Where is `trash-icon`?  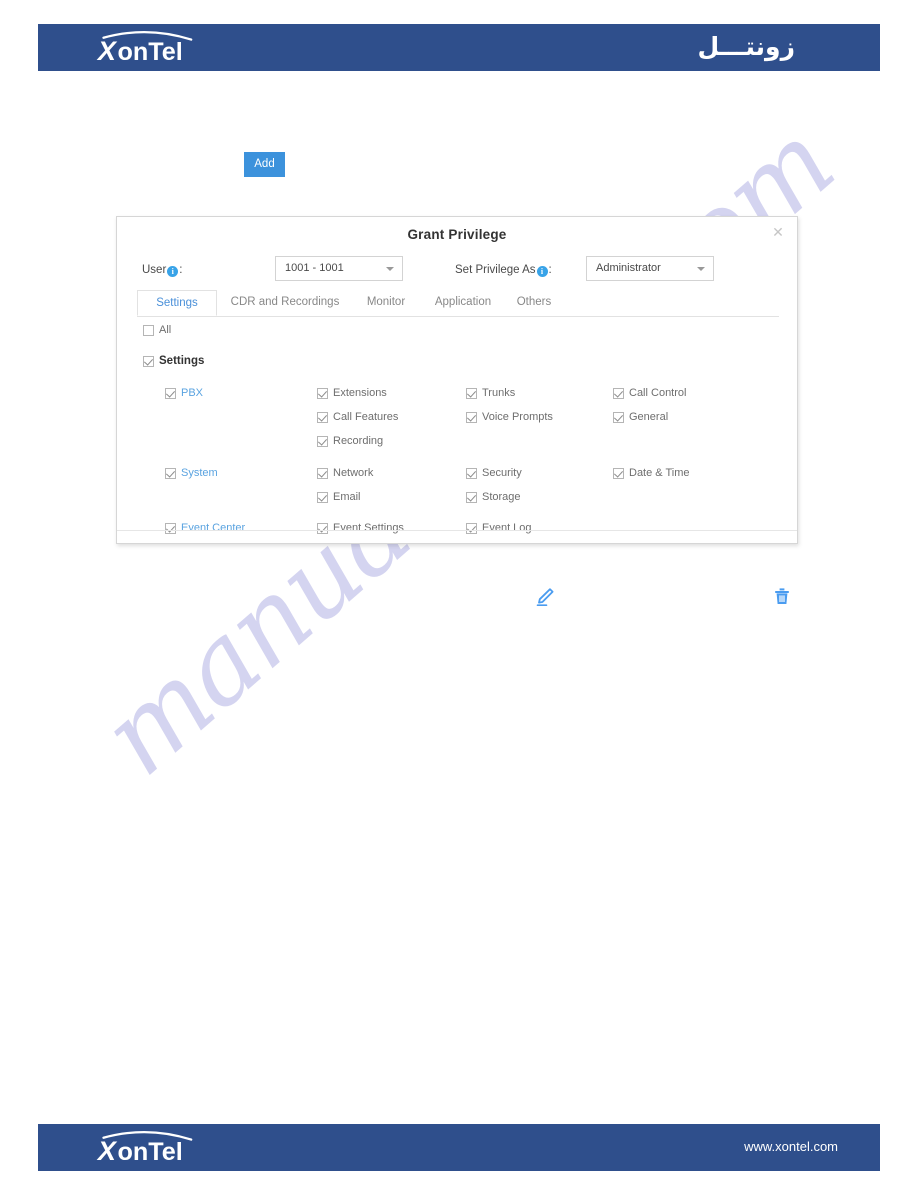 trash-icon is located at coordinates (782, 596).